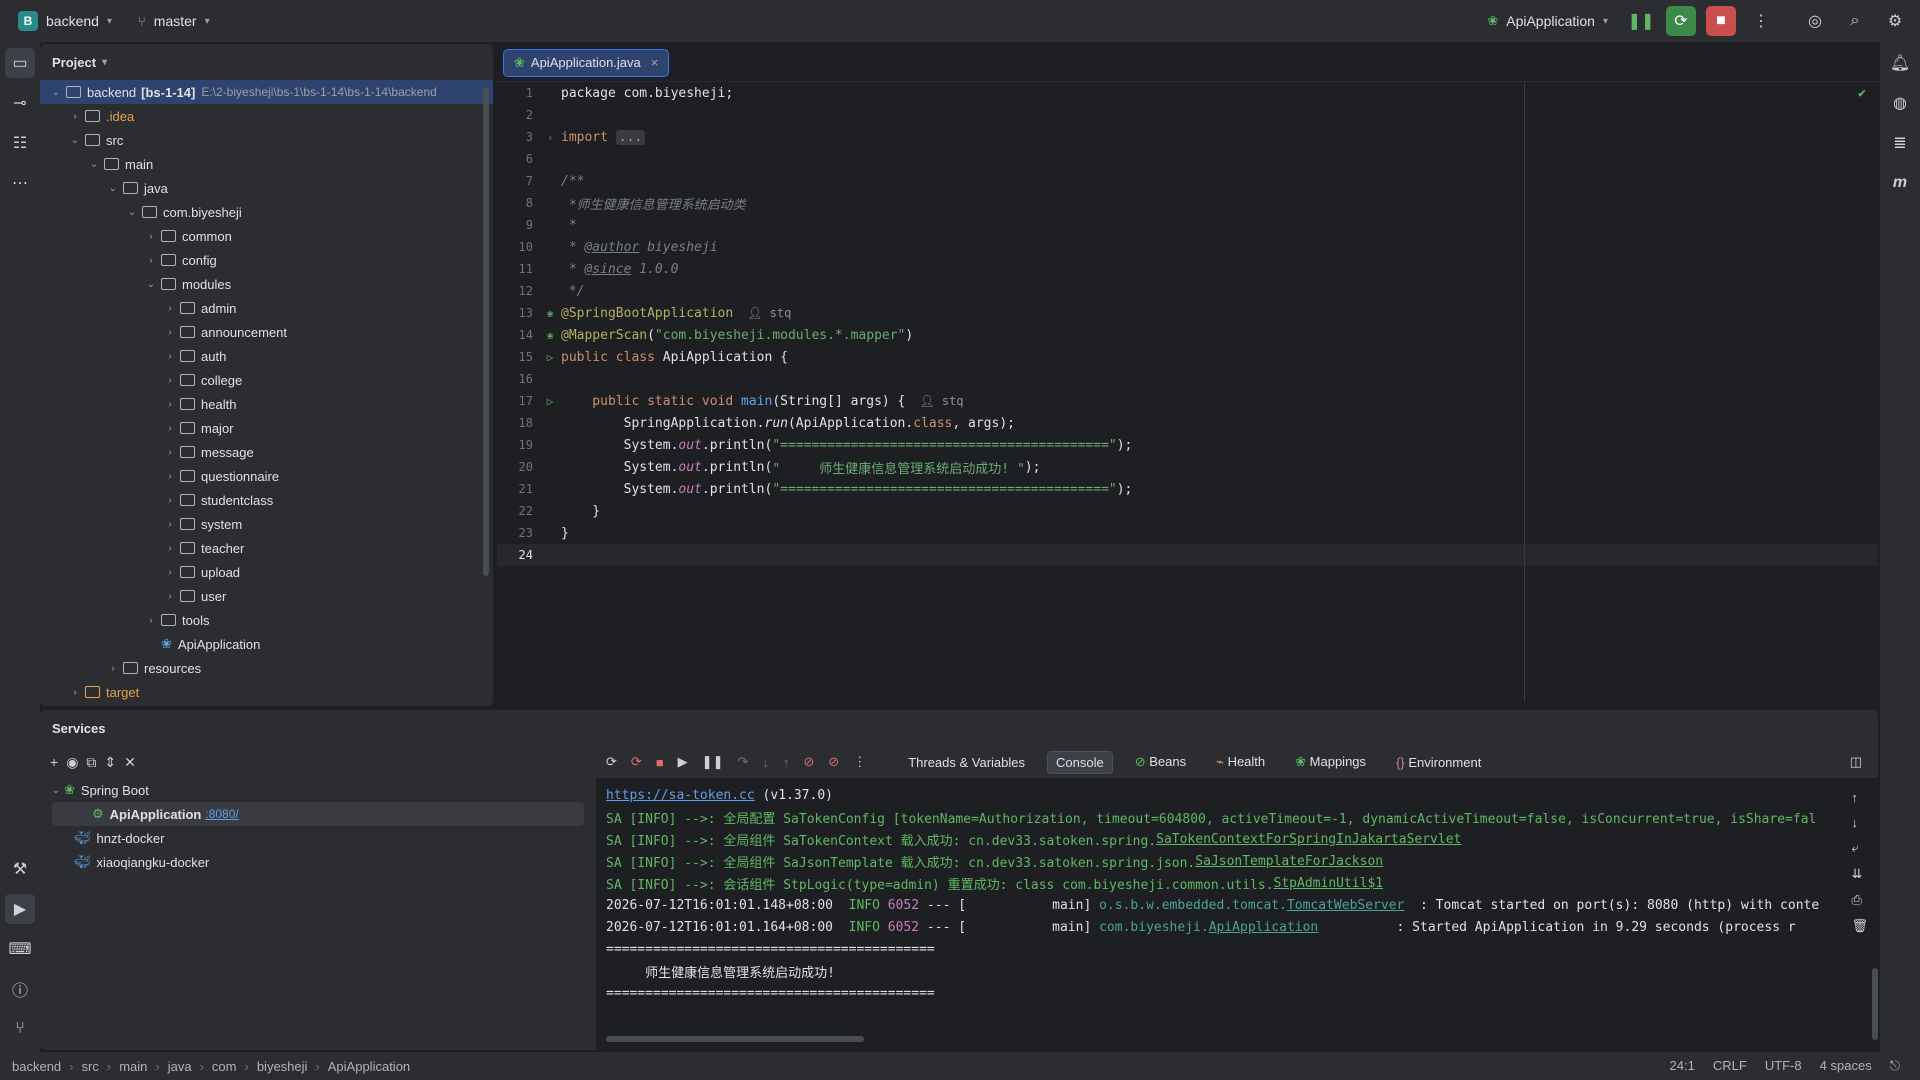  What do you see at coordinates (266, 524) in the screenshot?
I see `tree-item: › system` at bounding box center [266, 524].